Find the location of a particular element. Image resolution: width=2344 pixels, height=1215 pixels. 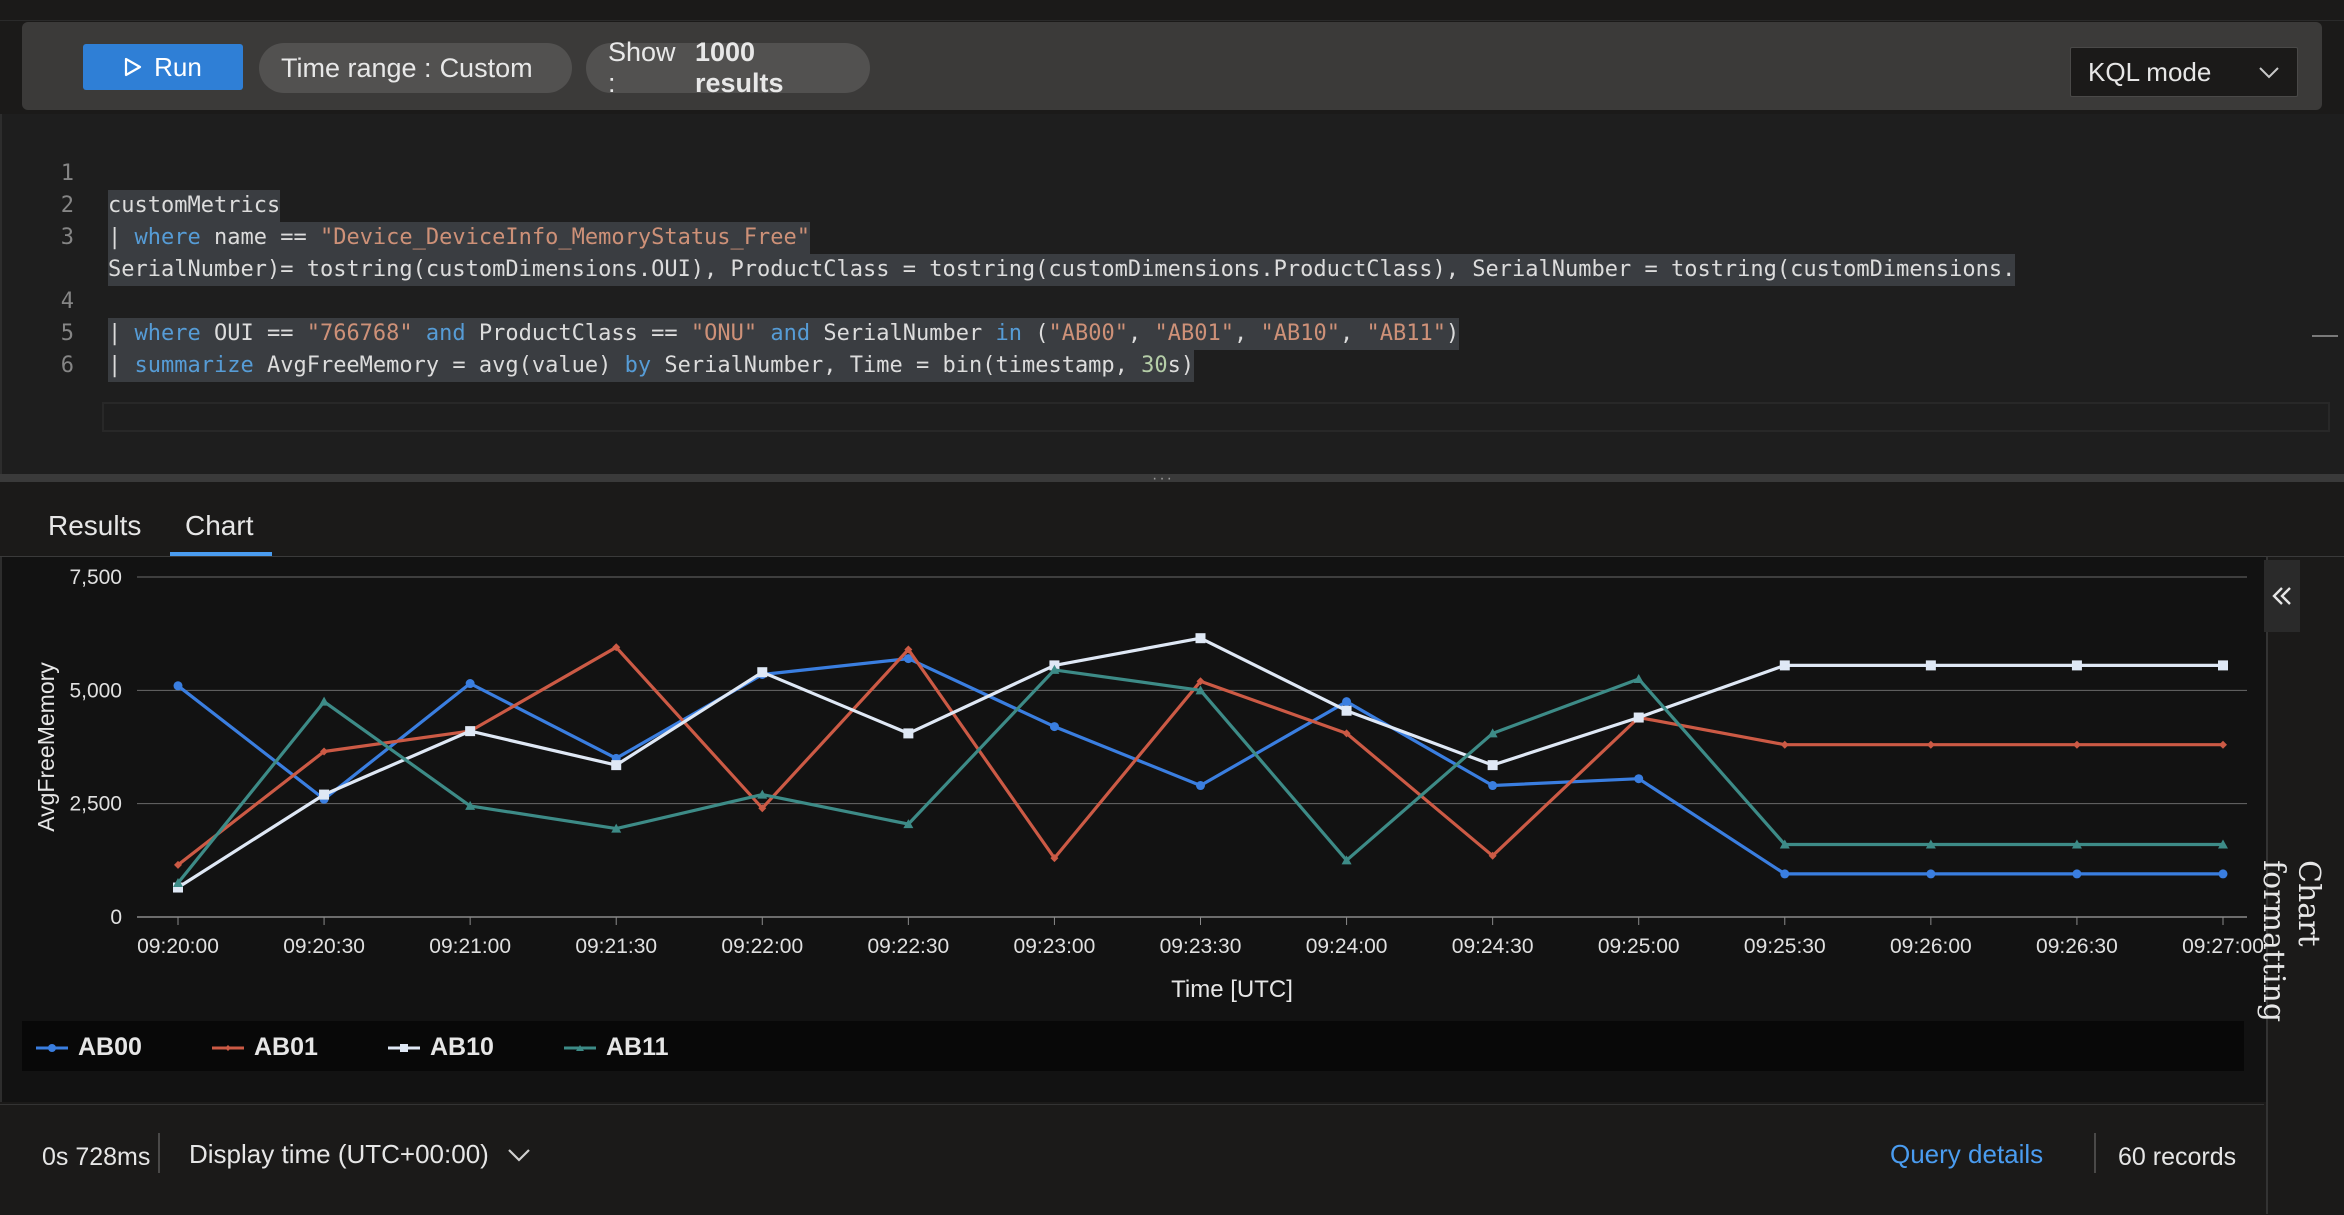

play-icon is located at coordinates (133, 67).